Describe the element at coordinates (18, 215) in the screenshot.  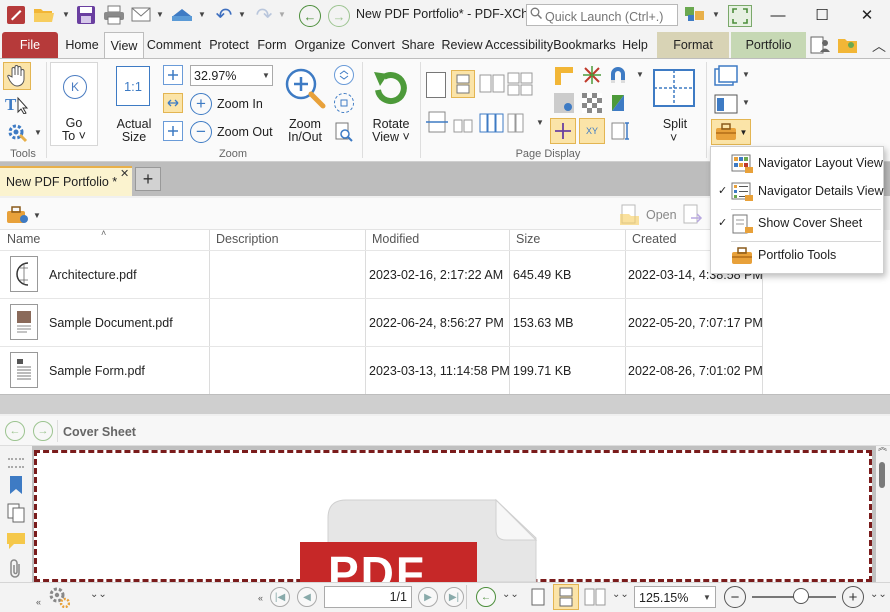
I see `portfolio-tools-icon` at that location.